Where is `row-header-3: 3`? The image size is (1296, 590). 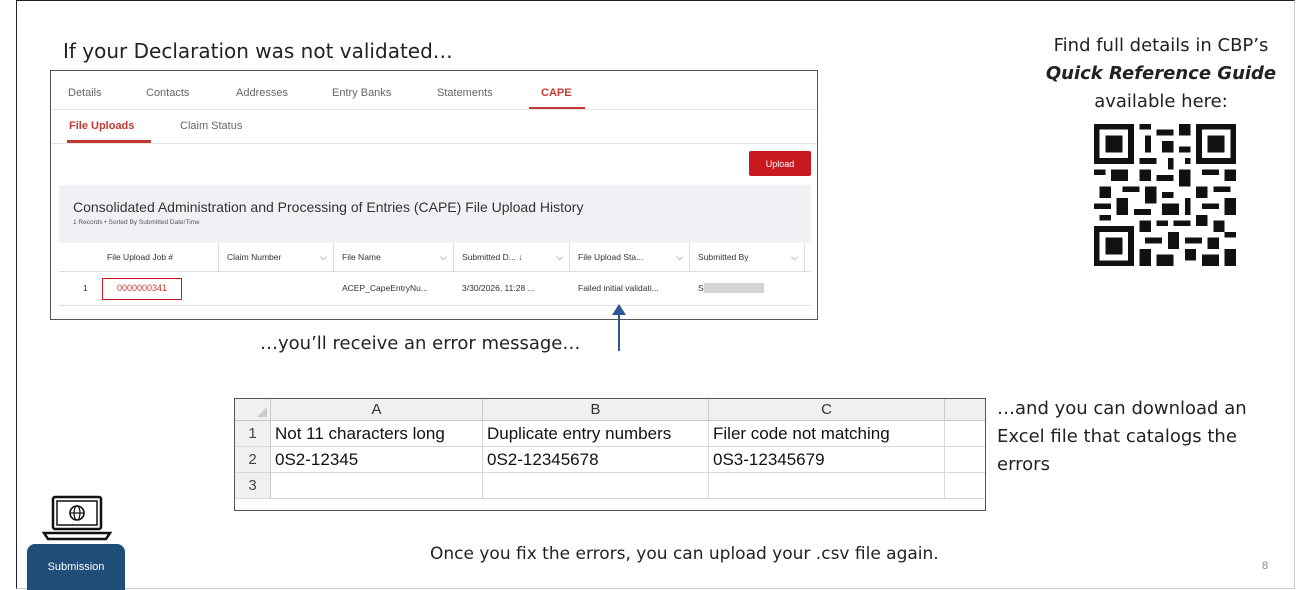
row-header-3: 3 is located at coordinates (253, 486).